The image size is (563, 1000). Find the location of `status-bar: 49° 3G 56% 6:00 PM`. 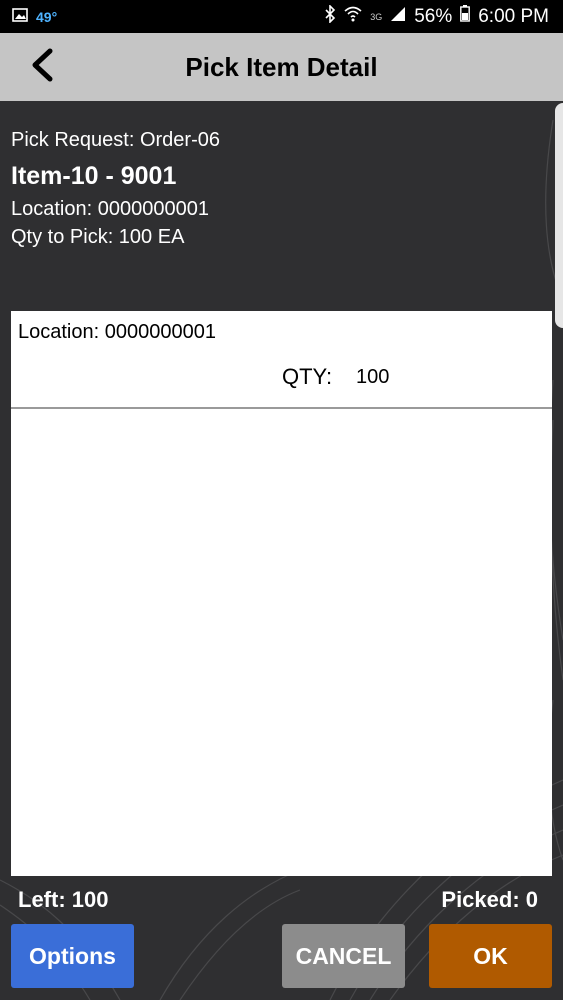

status-bar: 49° 3G 56% 6:00 PM is located at coordinates (281, 16).